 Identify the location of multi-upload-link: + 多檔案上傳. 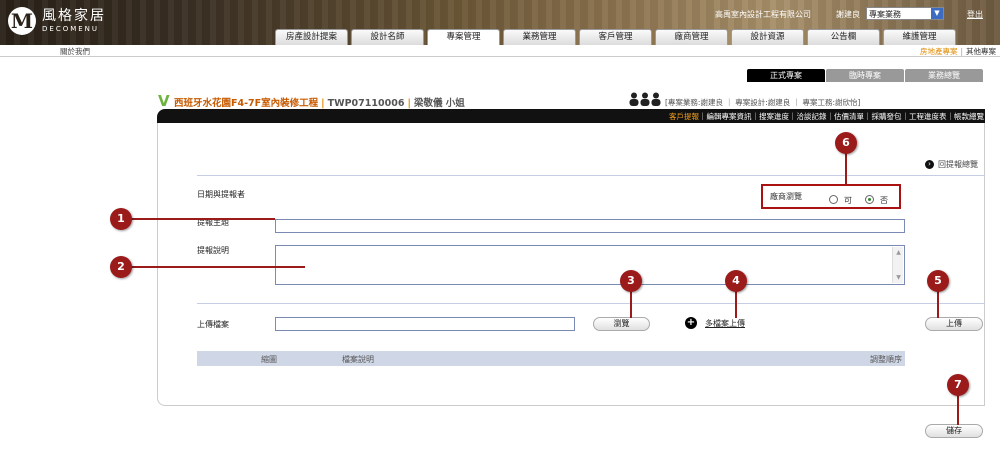
(715, 323).